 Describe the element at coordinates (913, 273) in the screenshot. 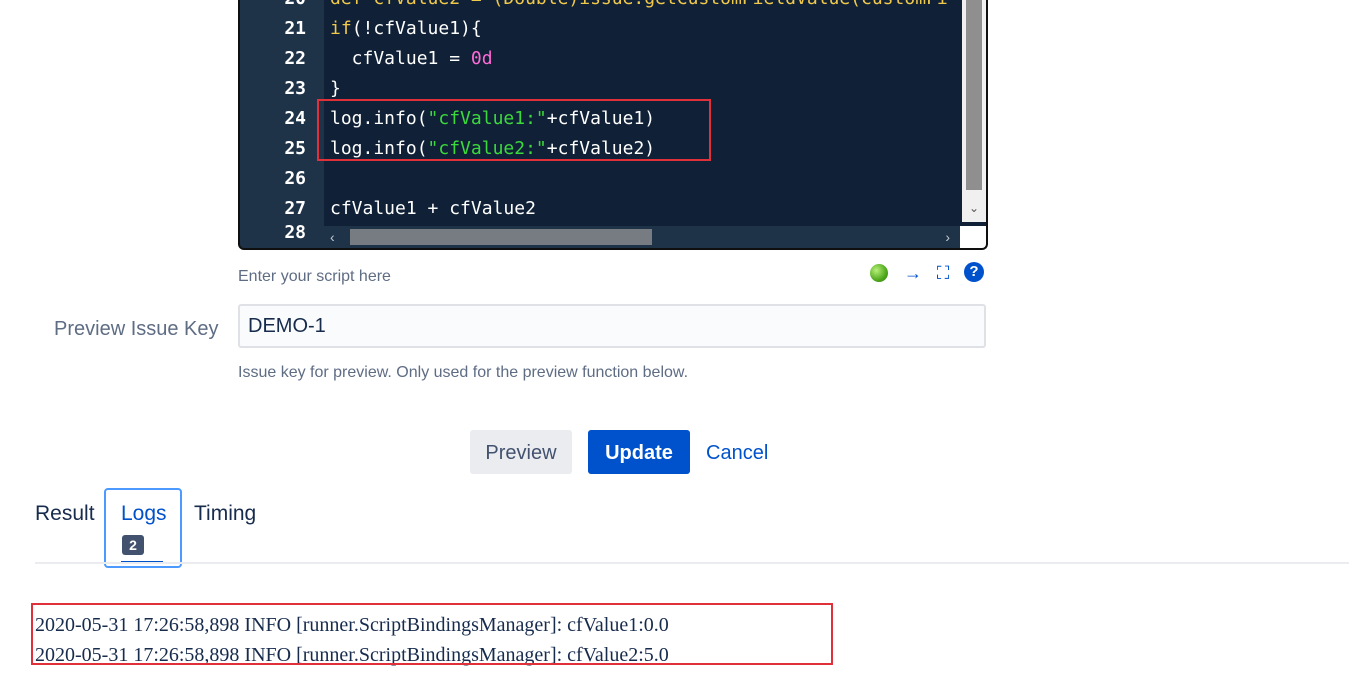

I see `arrow-right-icon: →` at that location.